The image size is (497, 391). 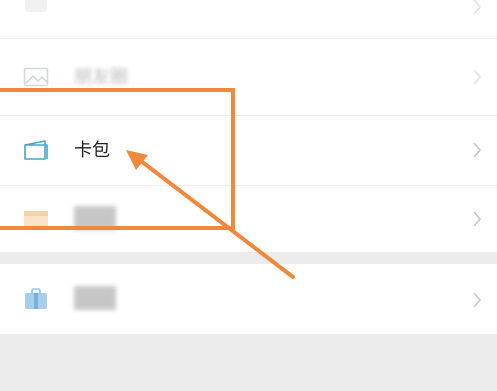 What do you see at coordinates (248, 258) in the screenshot?
I see `section-gap` at bounding box center [248, 258].